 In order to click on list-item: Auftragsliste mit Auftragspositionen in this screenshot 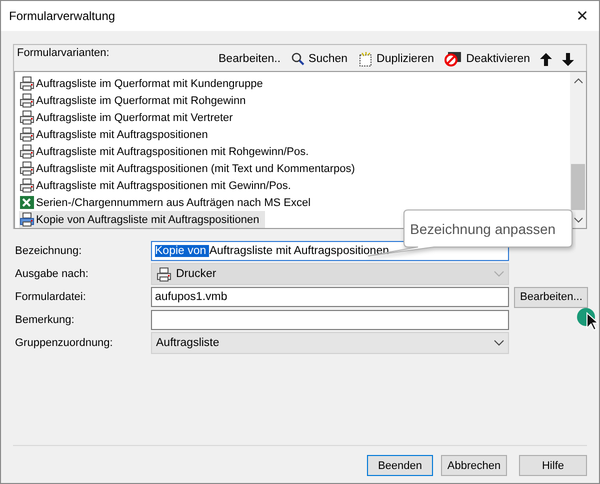, I will do `click(116, 134)`.